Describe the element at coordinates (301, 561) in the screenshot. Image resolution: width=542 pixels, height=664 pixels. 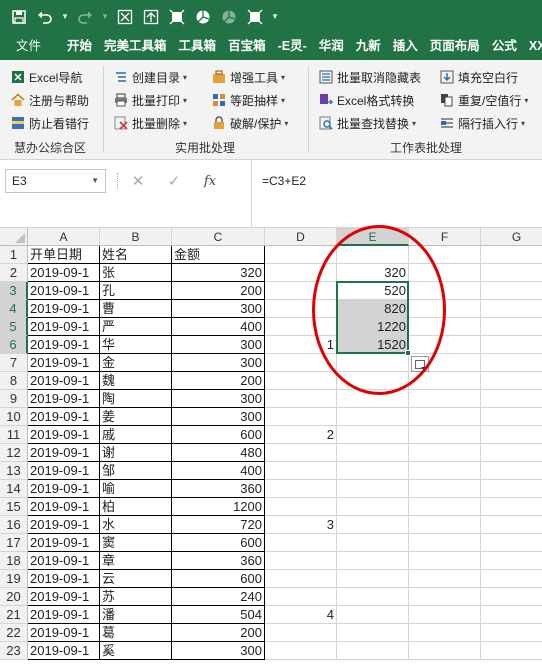
I see `cell-d18` at that location.